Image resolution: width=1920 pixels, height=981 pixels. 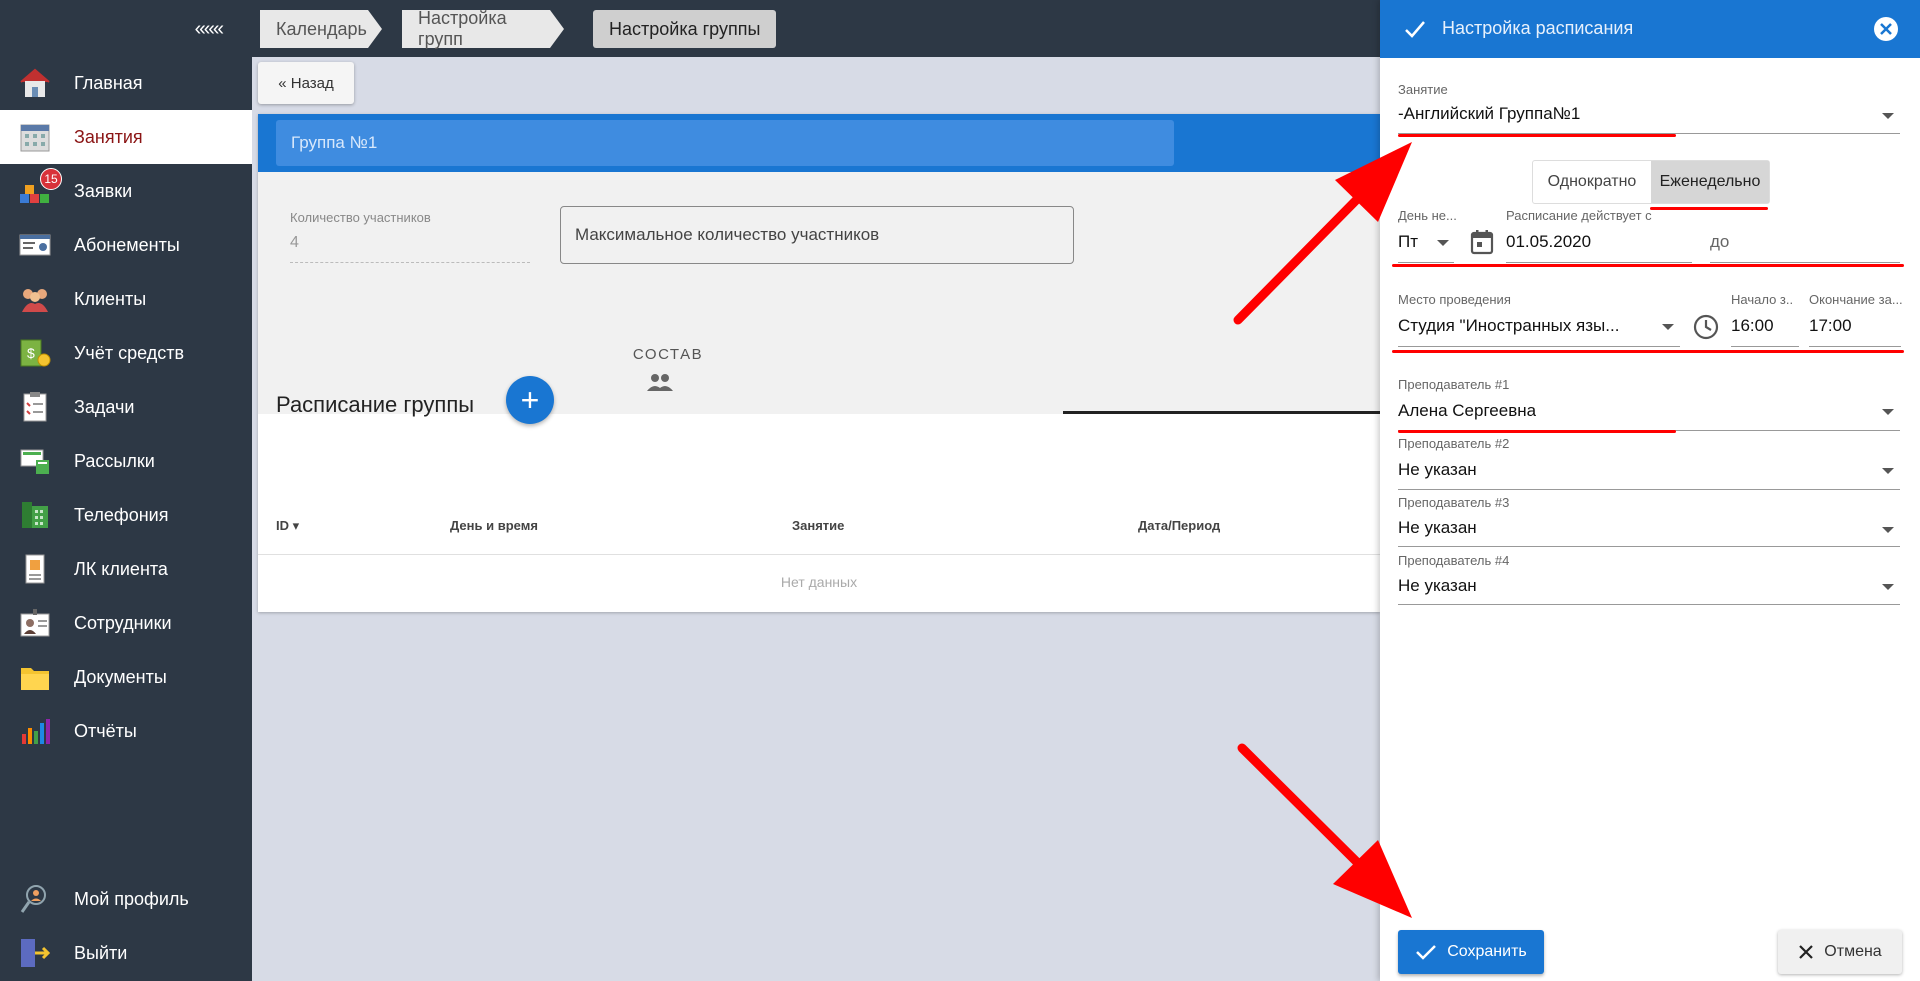 I want to click on cancel-button: Отмена, so click(x=1840, y=952).